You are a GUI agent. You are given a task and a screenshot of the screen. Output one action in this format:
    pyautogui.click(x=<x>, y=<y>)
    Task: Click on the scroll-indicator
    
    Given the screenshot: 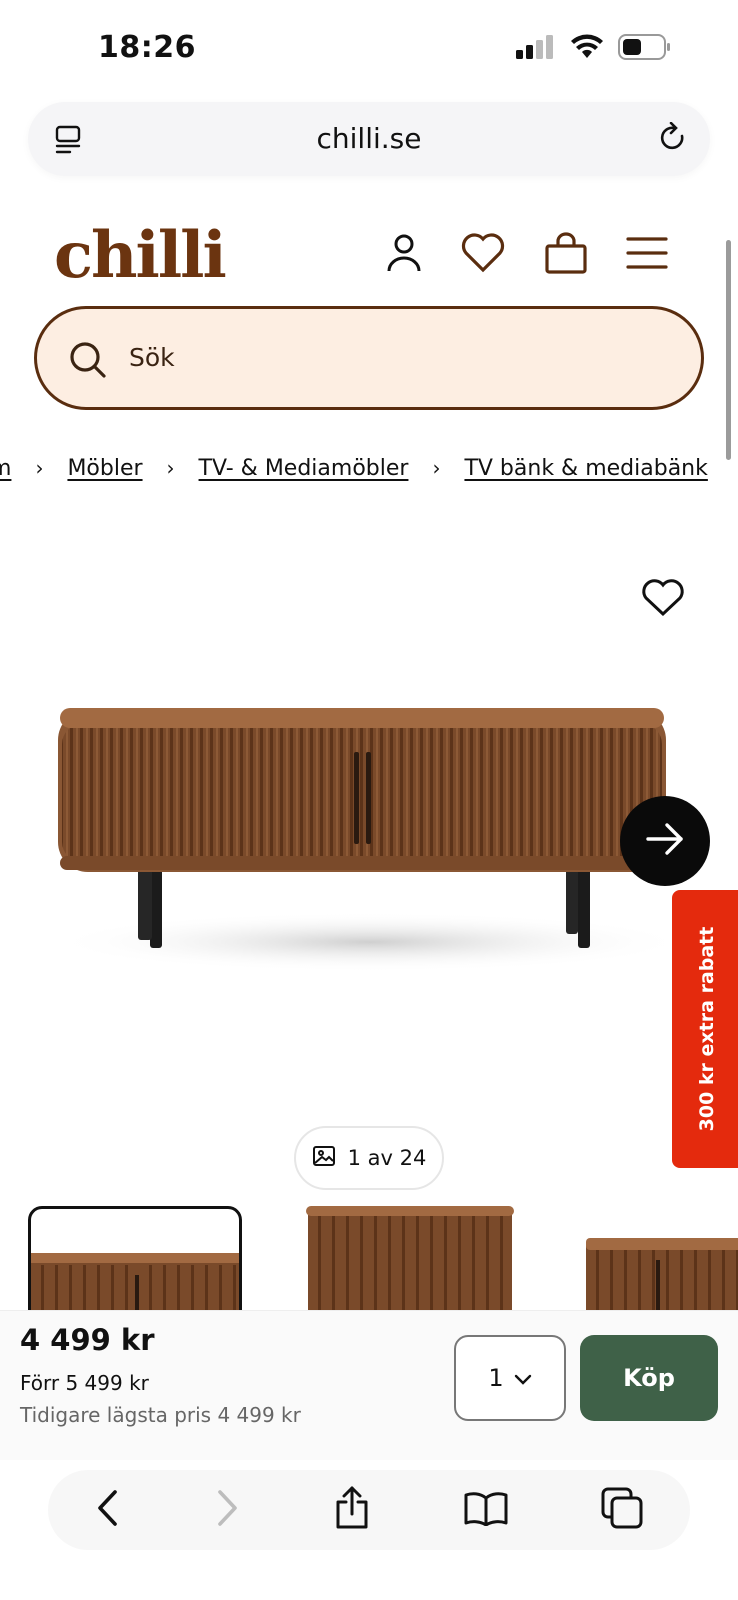 What is the action you would take?
    pyautogui.click(x=728, y=350)
    